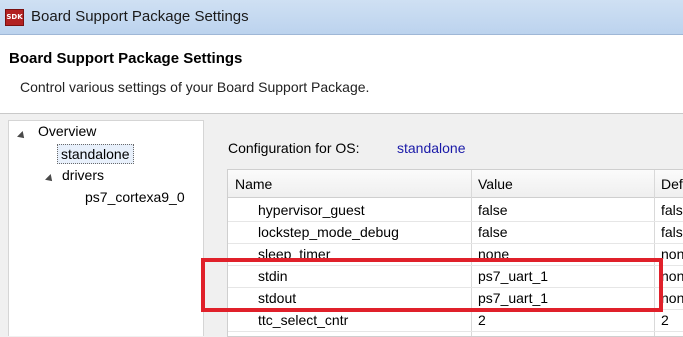  Describe the element at coordinates (455, 184) in the screenshot. I see `table-header: Name Value Def` at that location.